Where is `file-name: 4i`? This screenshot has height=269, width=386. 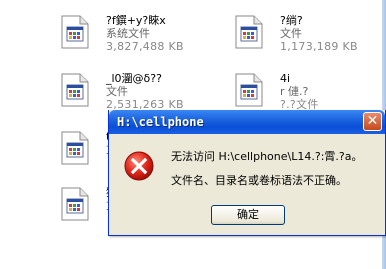
file-name: 4i is located at coordinates (285, 78).